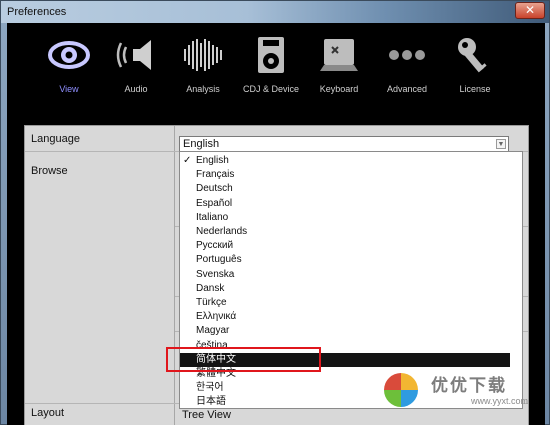  Describe the element at coordinates (339, 89) in the screenshot. I see `tab-label: Keyboard` at that location.